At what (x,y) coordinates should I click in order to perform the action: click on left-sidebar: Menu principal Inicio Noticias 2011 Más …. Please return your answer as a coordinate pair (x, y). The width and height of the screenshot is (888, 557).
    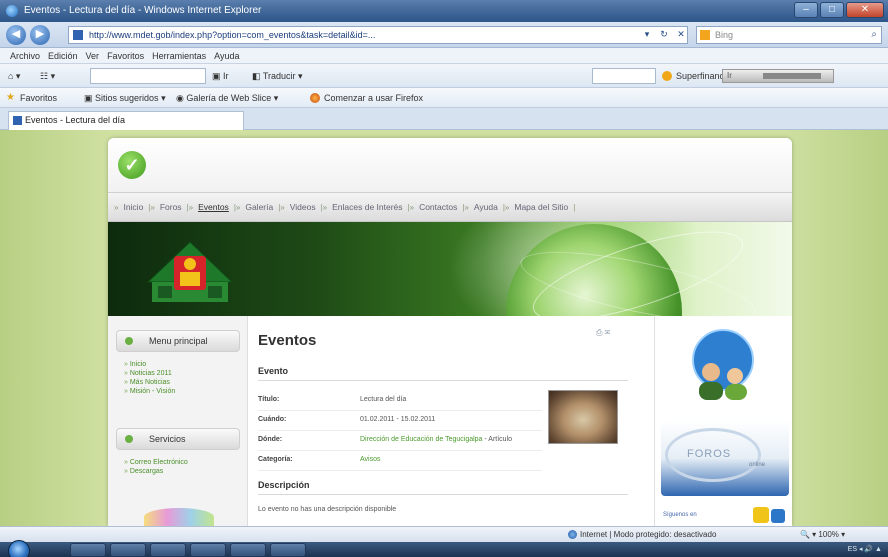
    Looking at the image, I should click on (178, 421).